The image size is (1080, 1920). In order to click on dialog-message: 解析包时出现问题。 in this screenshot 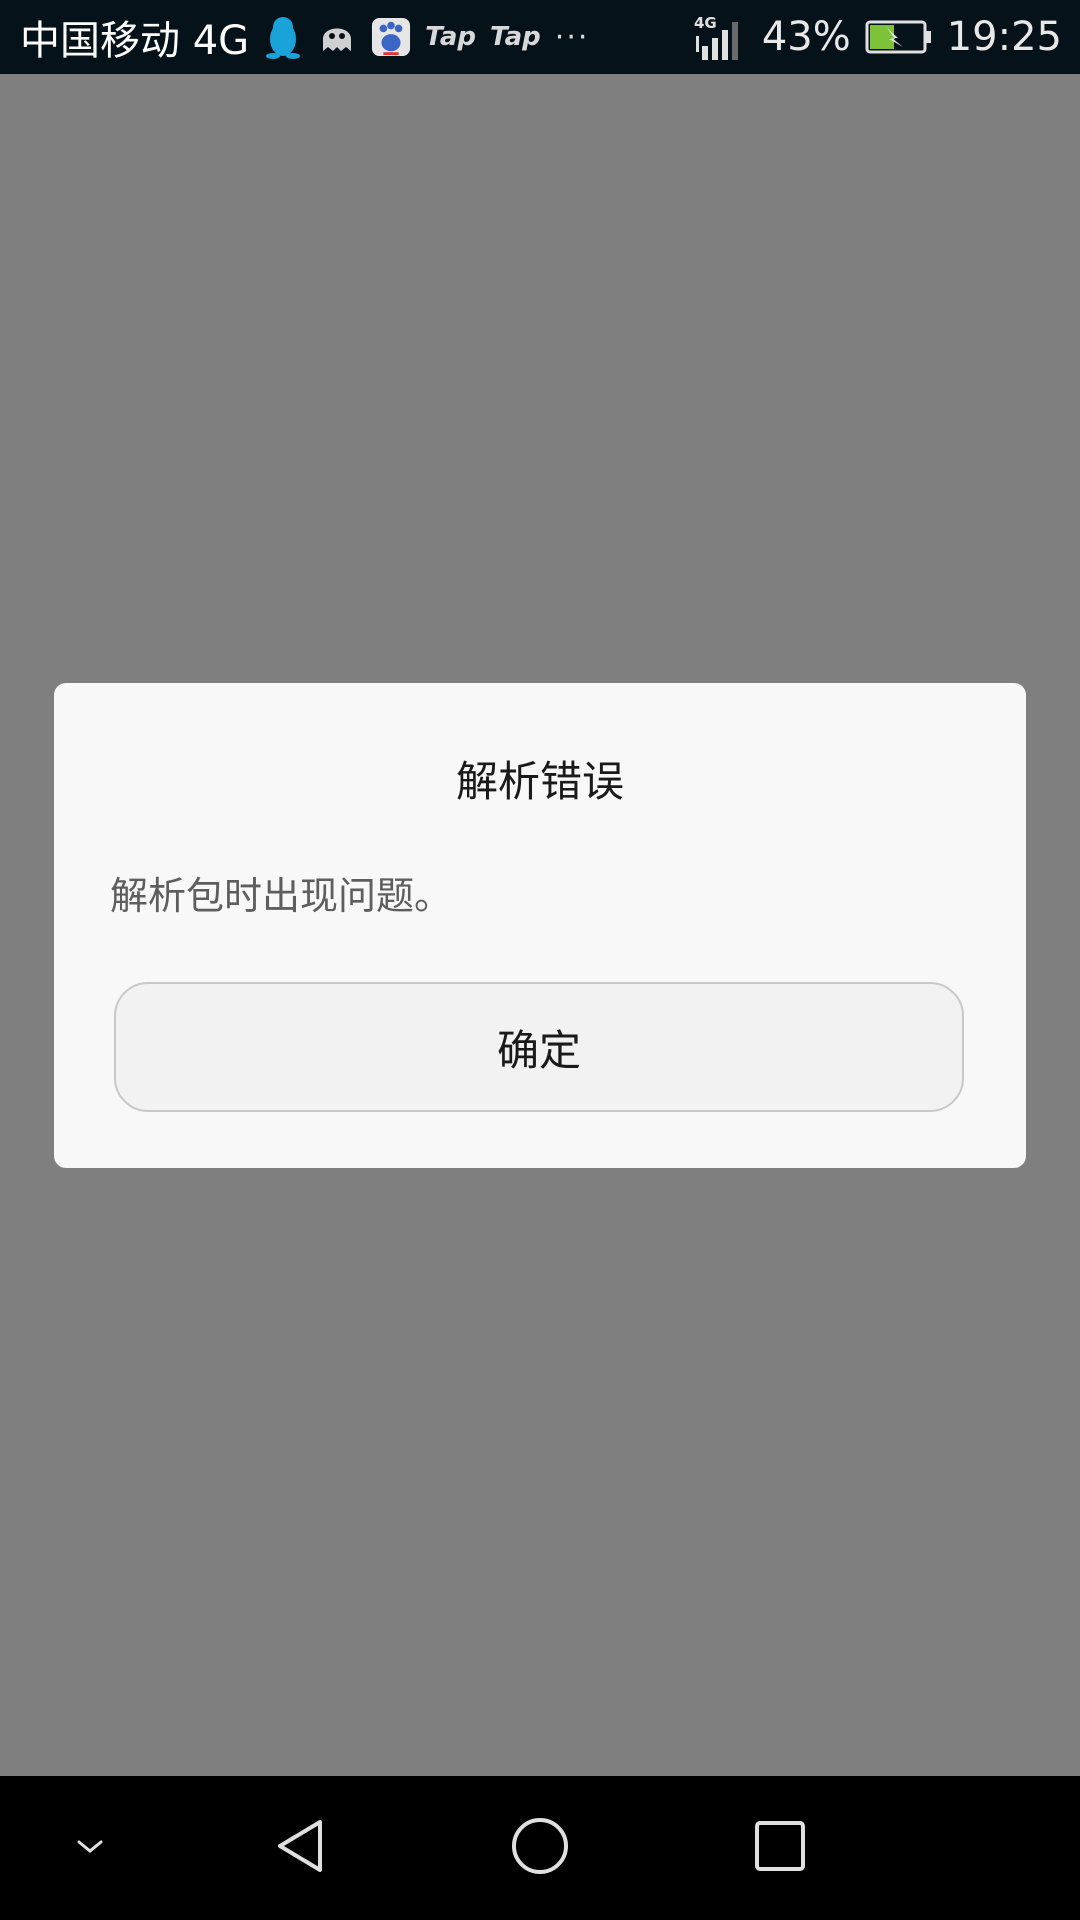, I will do `click(281, 896)`.